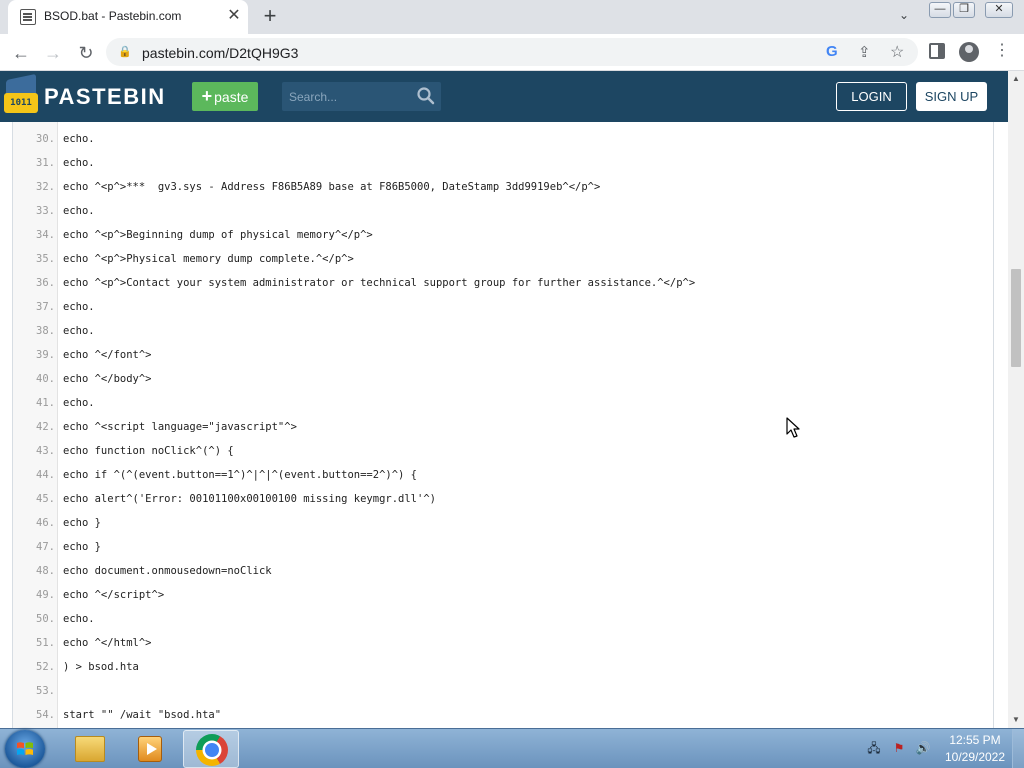 This screenshot has height=768, width=1024. Describe the element at coordinates (45, 691) in the screenshot. I see `line-number: 53.` at that location.